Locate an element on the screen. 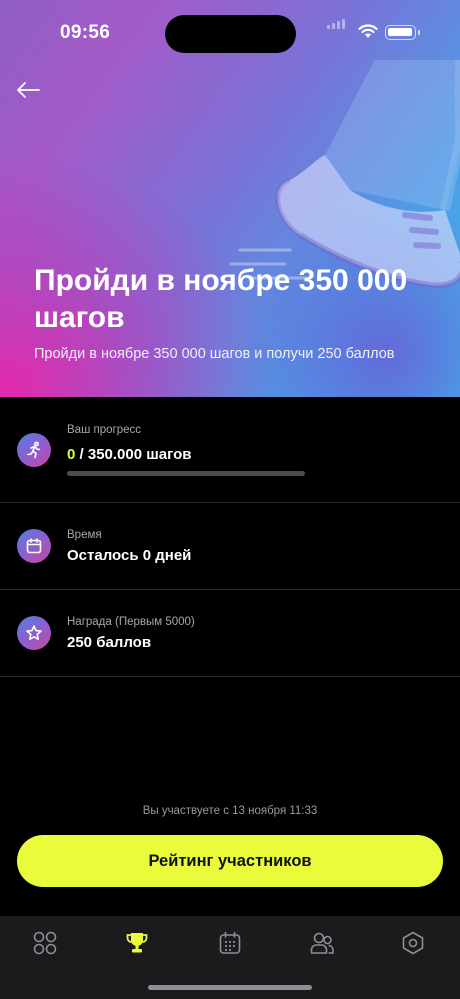 The image size is (460, 999). people-icon is located at coordinates (322, 943).